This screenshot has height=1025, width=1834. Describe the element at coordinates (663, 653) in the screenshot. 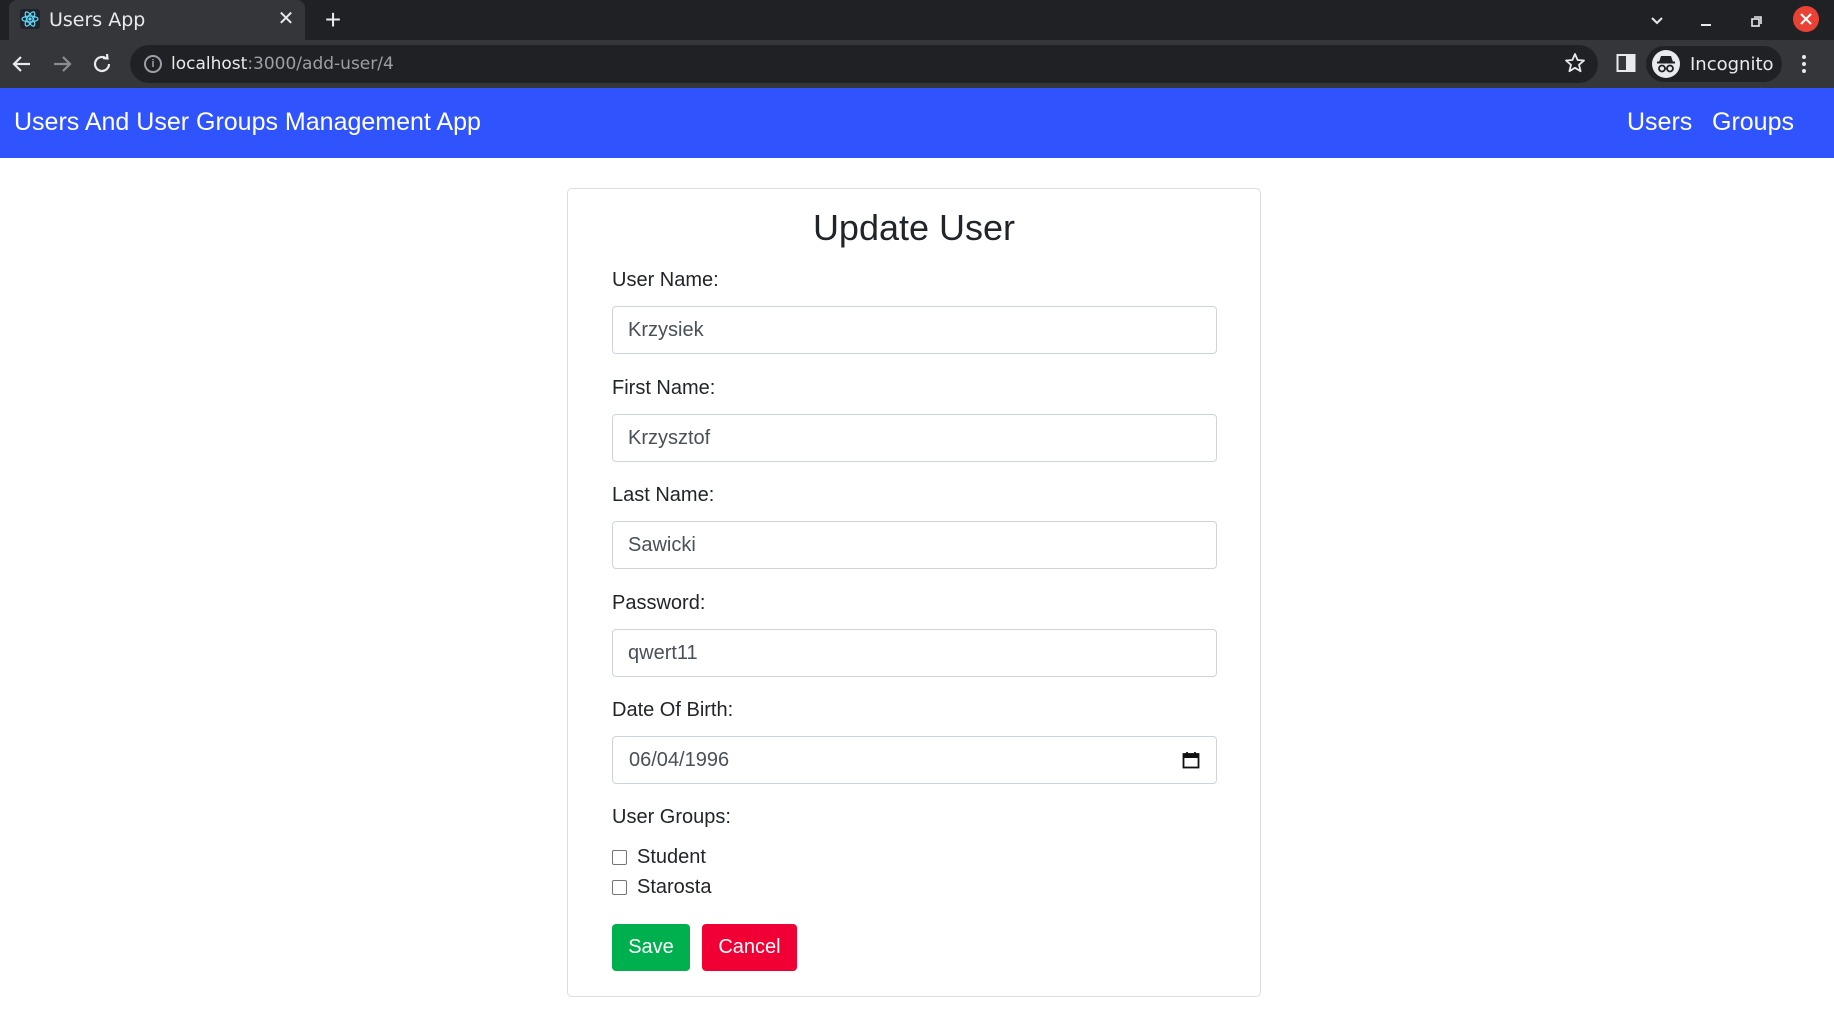

I see `password-value: qwert11` at that location.